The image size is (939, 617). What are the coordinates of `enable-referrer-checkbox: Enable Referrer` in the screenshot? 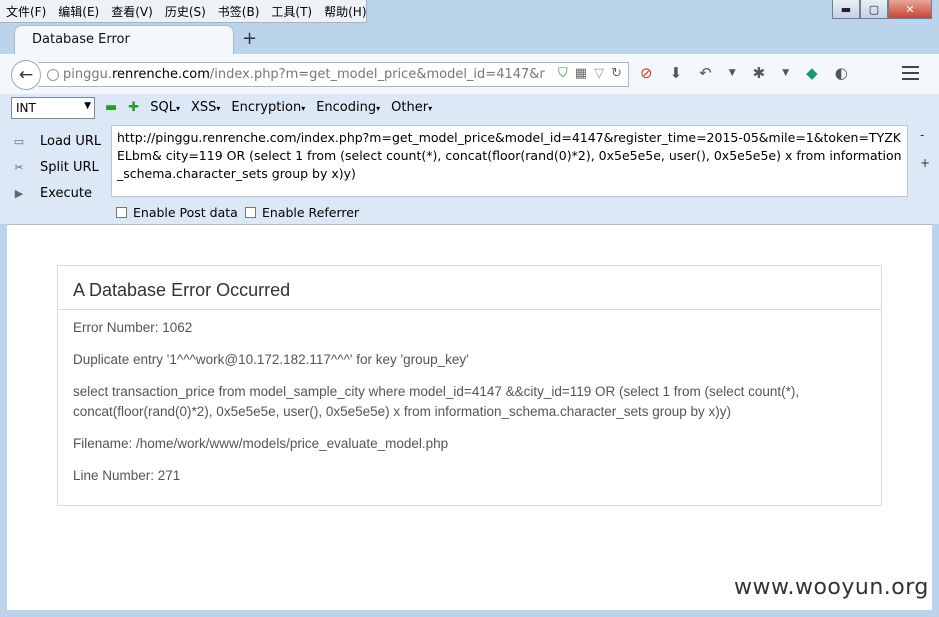 It's located at (302, 212).